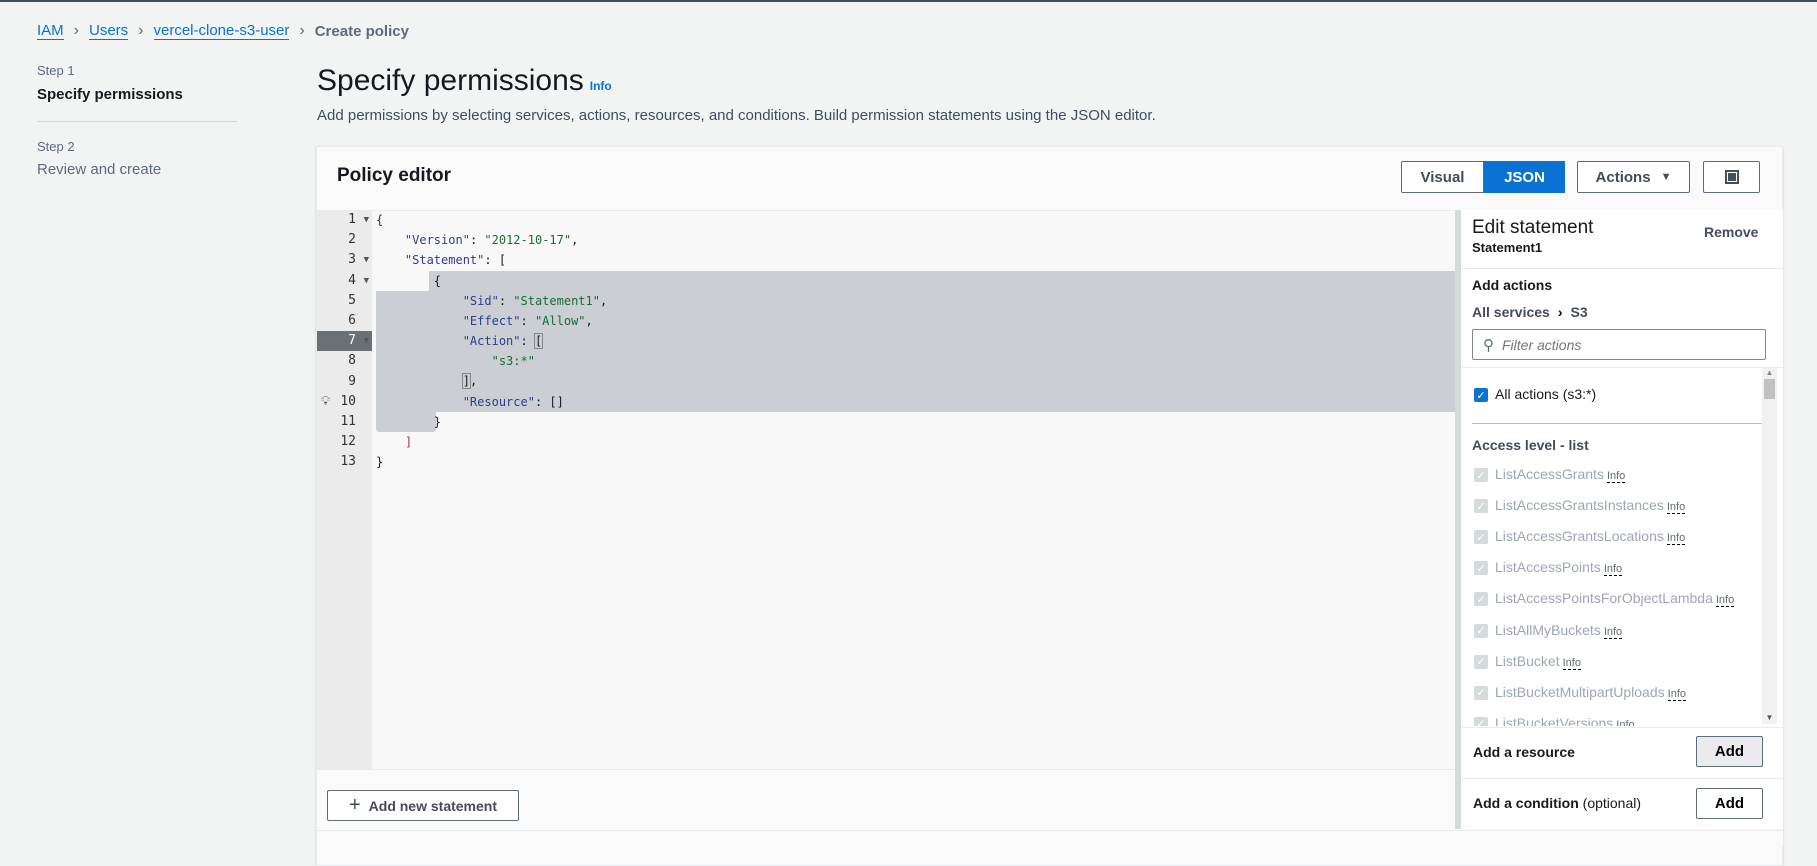  Describe the element at coordinates (354, 805) in the screenshot. I see `plus-icon: +` at that location.